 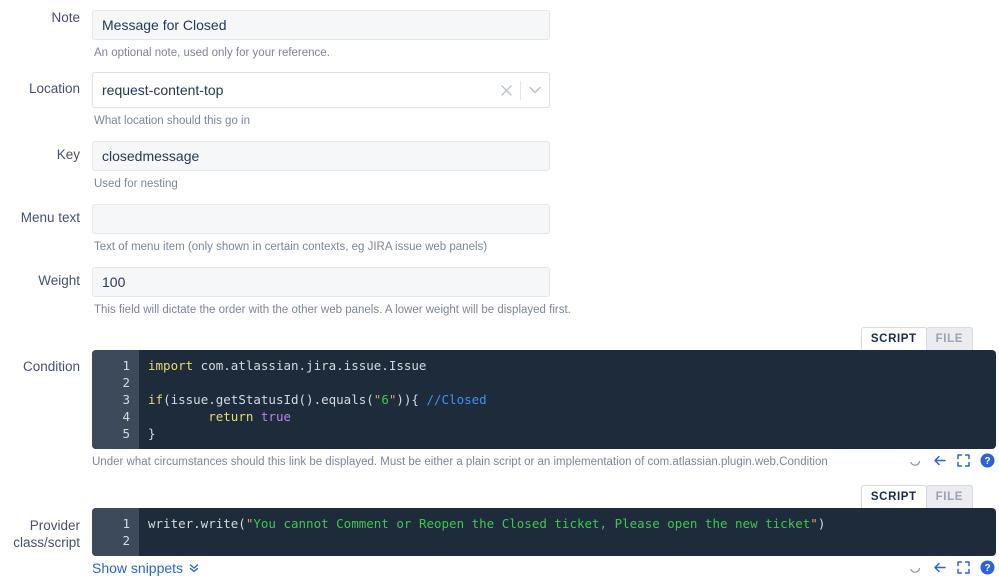 What do you see at coordinates (138, 568) in the screenshot?
I see `show-snippets-label: Show snippets` at bounding box center [138, 568].